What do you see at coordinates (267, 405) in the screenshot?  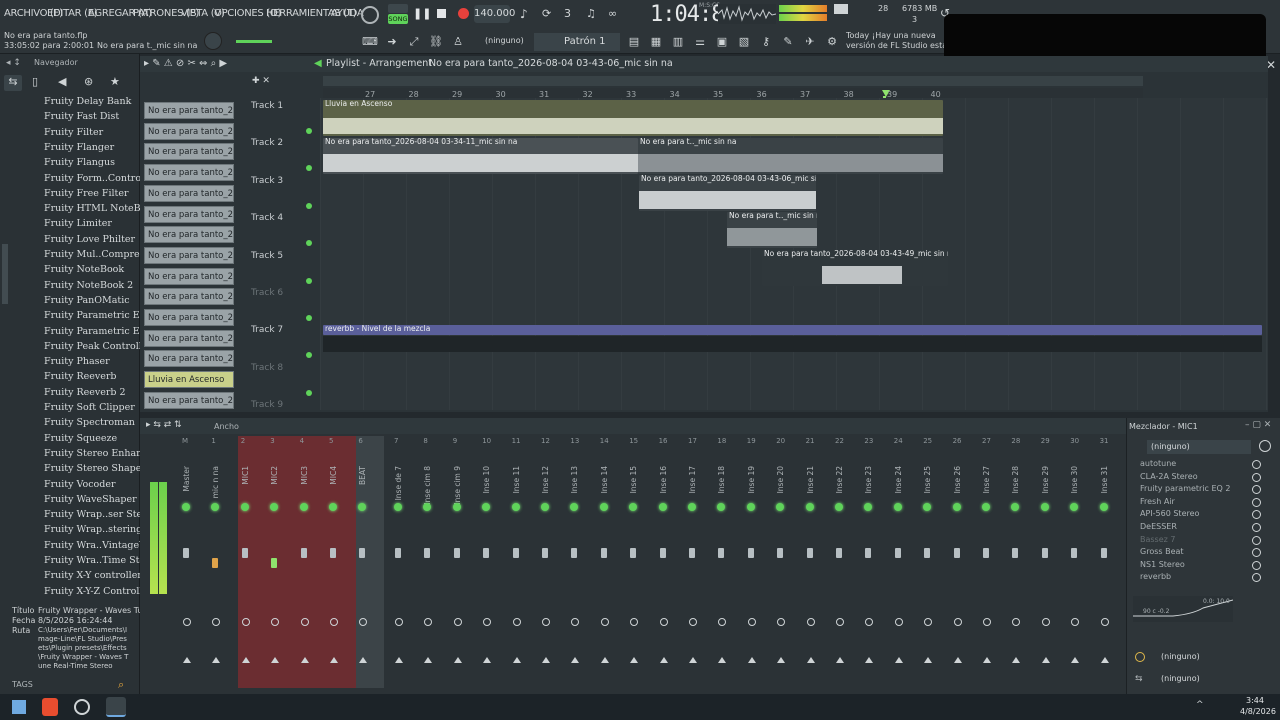 I see `track-label: Track 9` at bounding box center [267, 405].